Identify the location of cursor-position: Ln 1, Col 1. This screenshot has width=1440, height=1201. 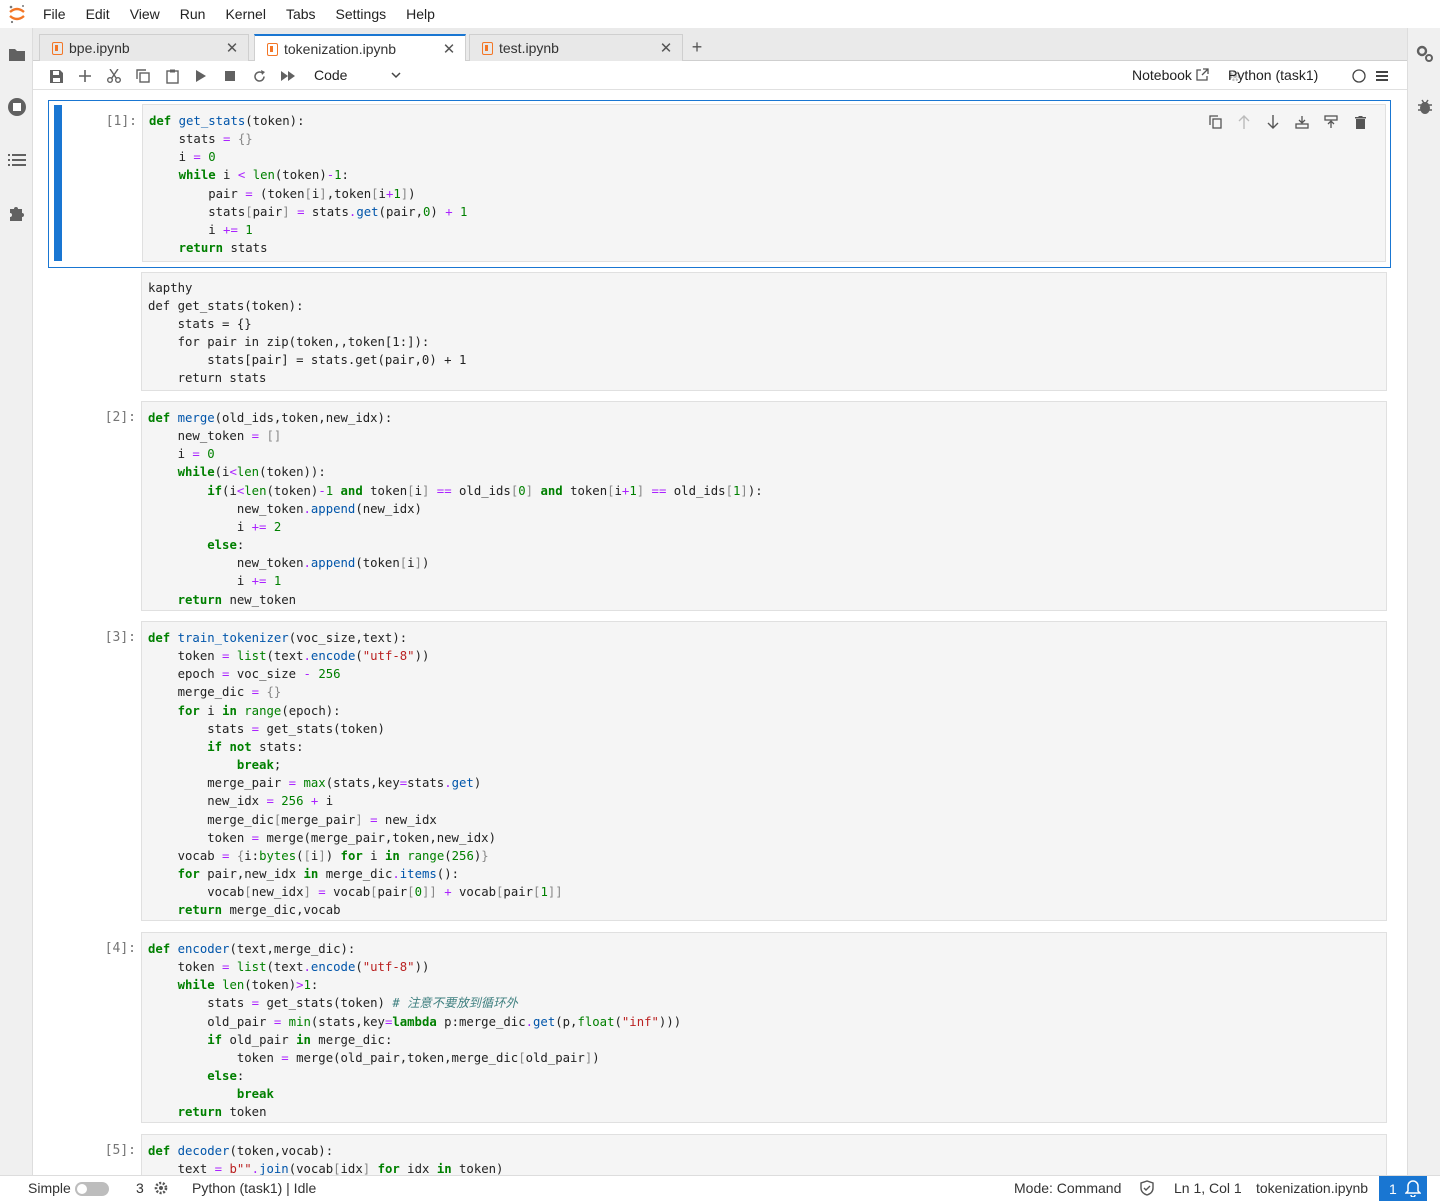
(1208, 1188).